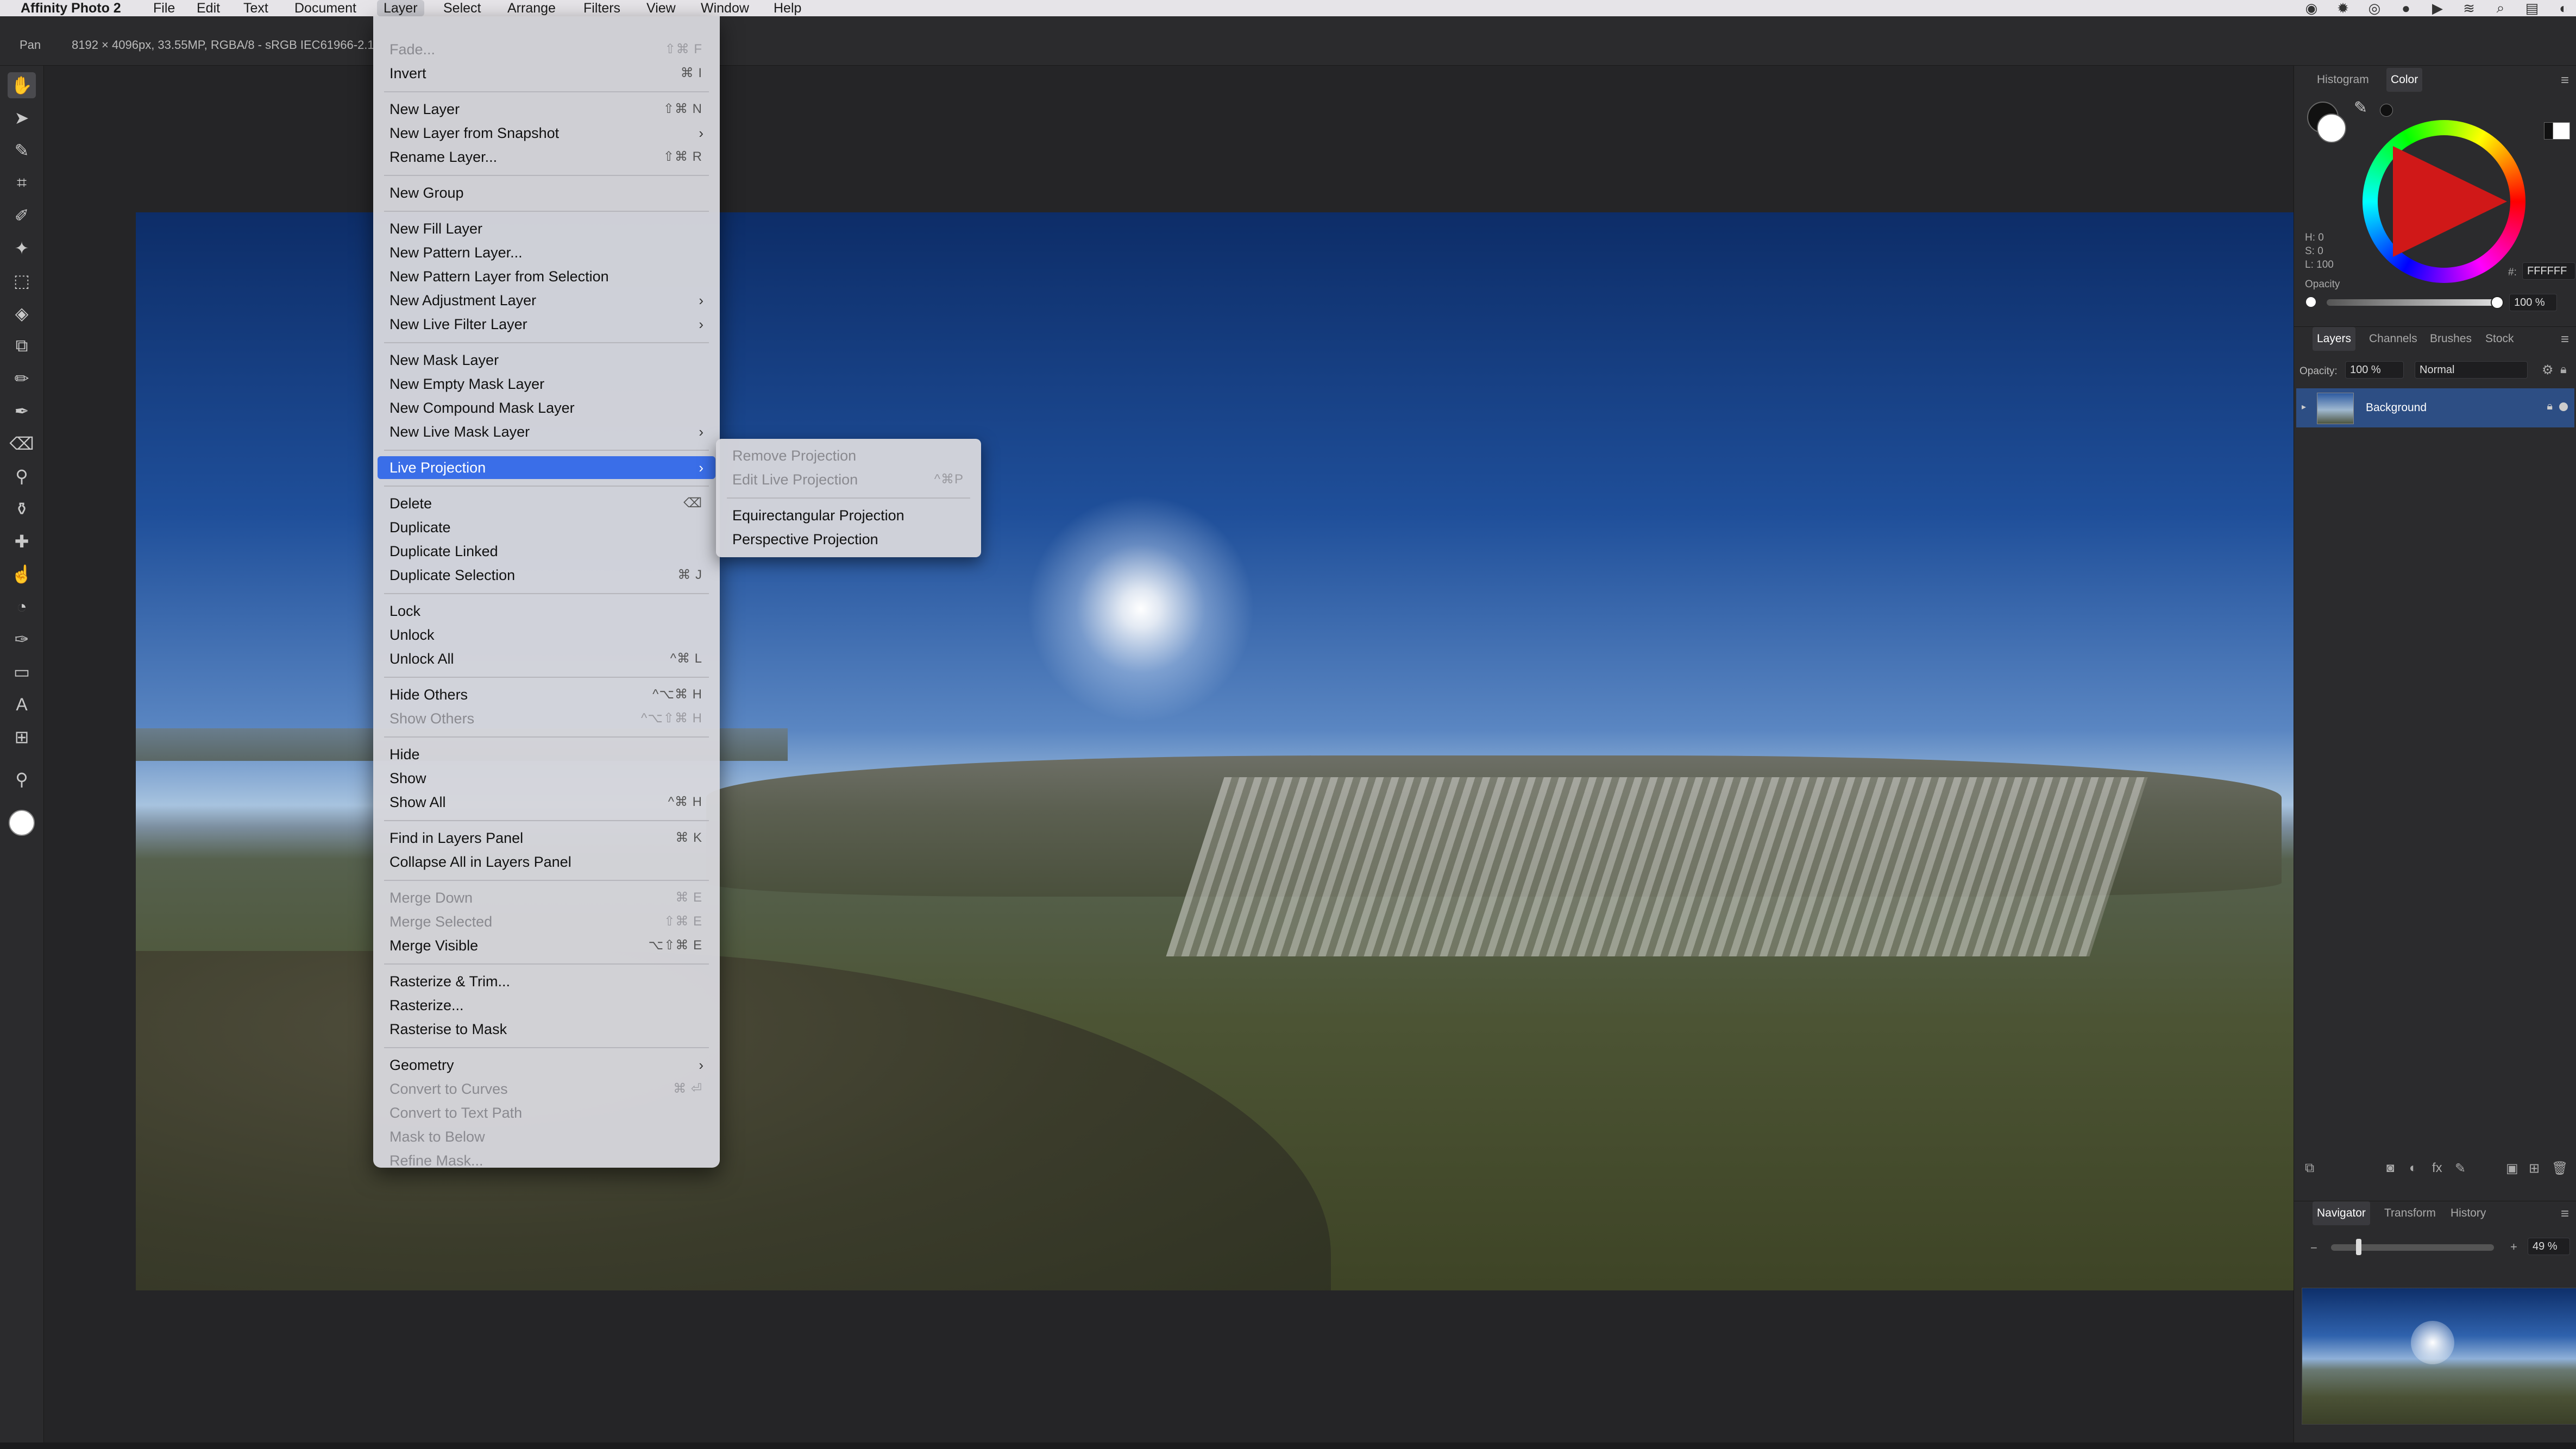 The height and width of the screenshot is (1449, 2576). Describe the element at coordinates (546, 802) in the screenshot. I see `menu-item-show-all: Show All ^⌘ H` at that location.